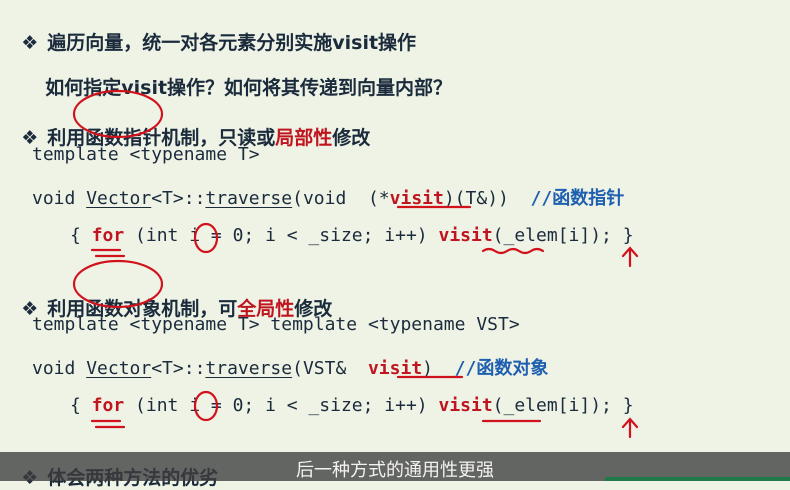 The width and height of the screenshot is (790, 490). I want to click on annotation-underline-for, so click(108, 253).